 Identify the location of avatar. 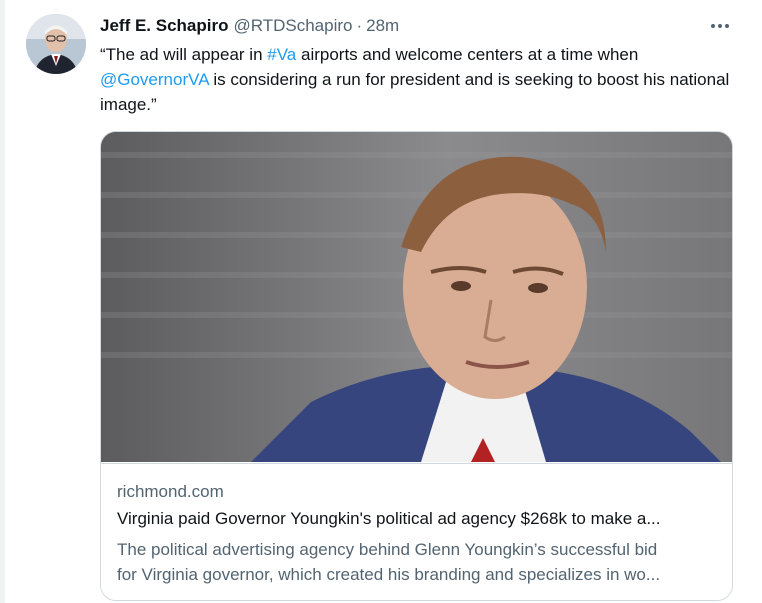
(56, 44).